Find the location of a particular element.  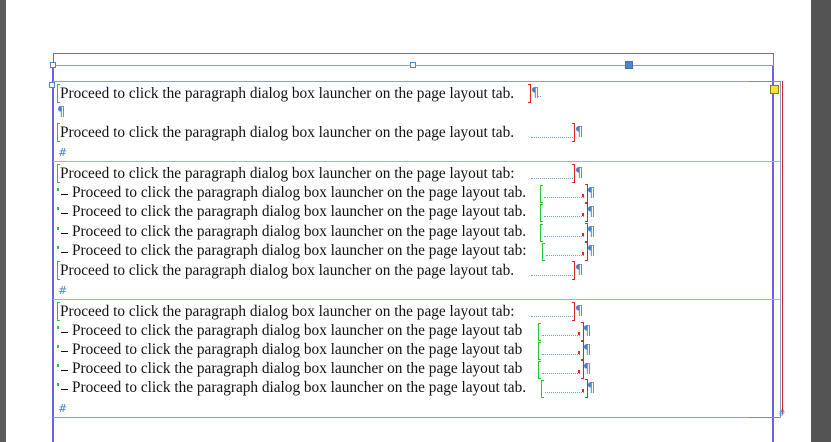

left-column-guide is located at coordinates (53, 253).